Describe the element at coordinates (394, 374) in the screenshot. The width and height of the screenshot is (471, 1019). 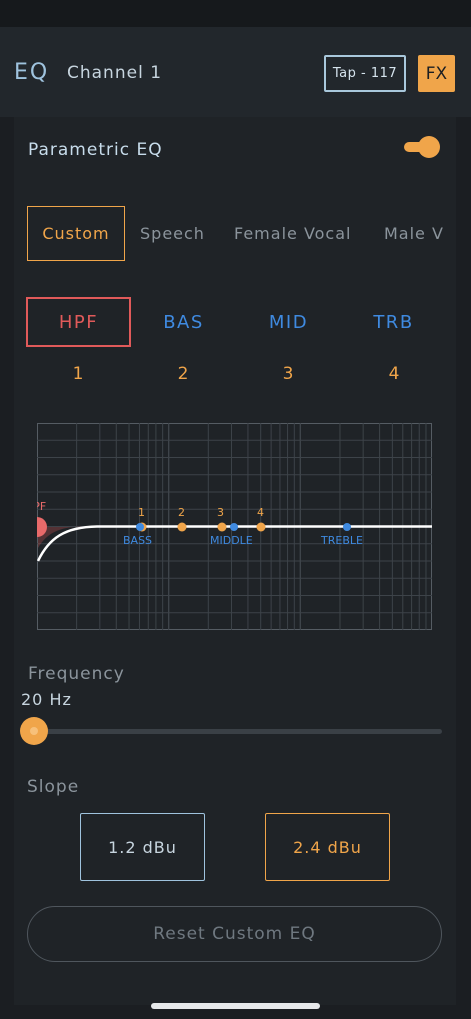
I see `band-number-4: 4` at that location.